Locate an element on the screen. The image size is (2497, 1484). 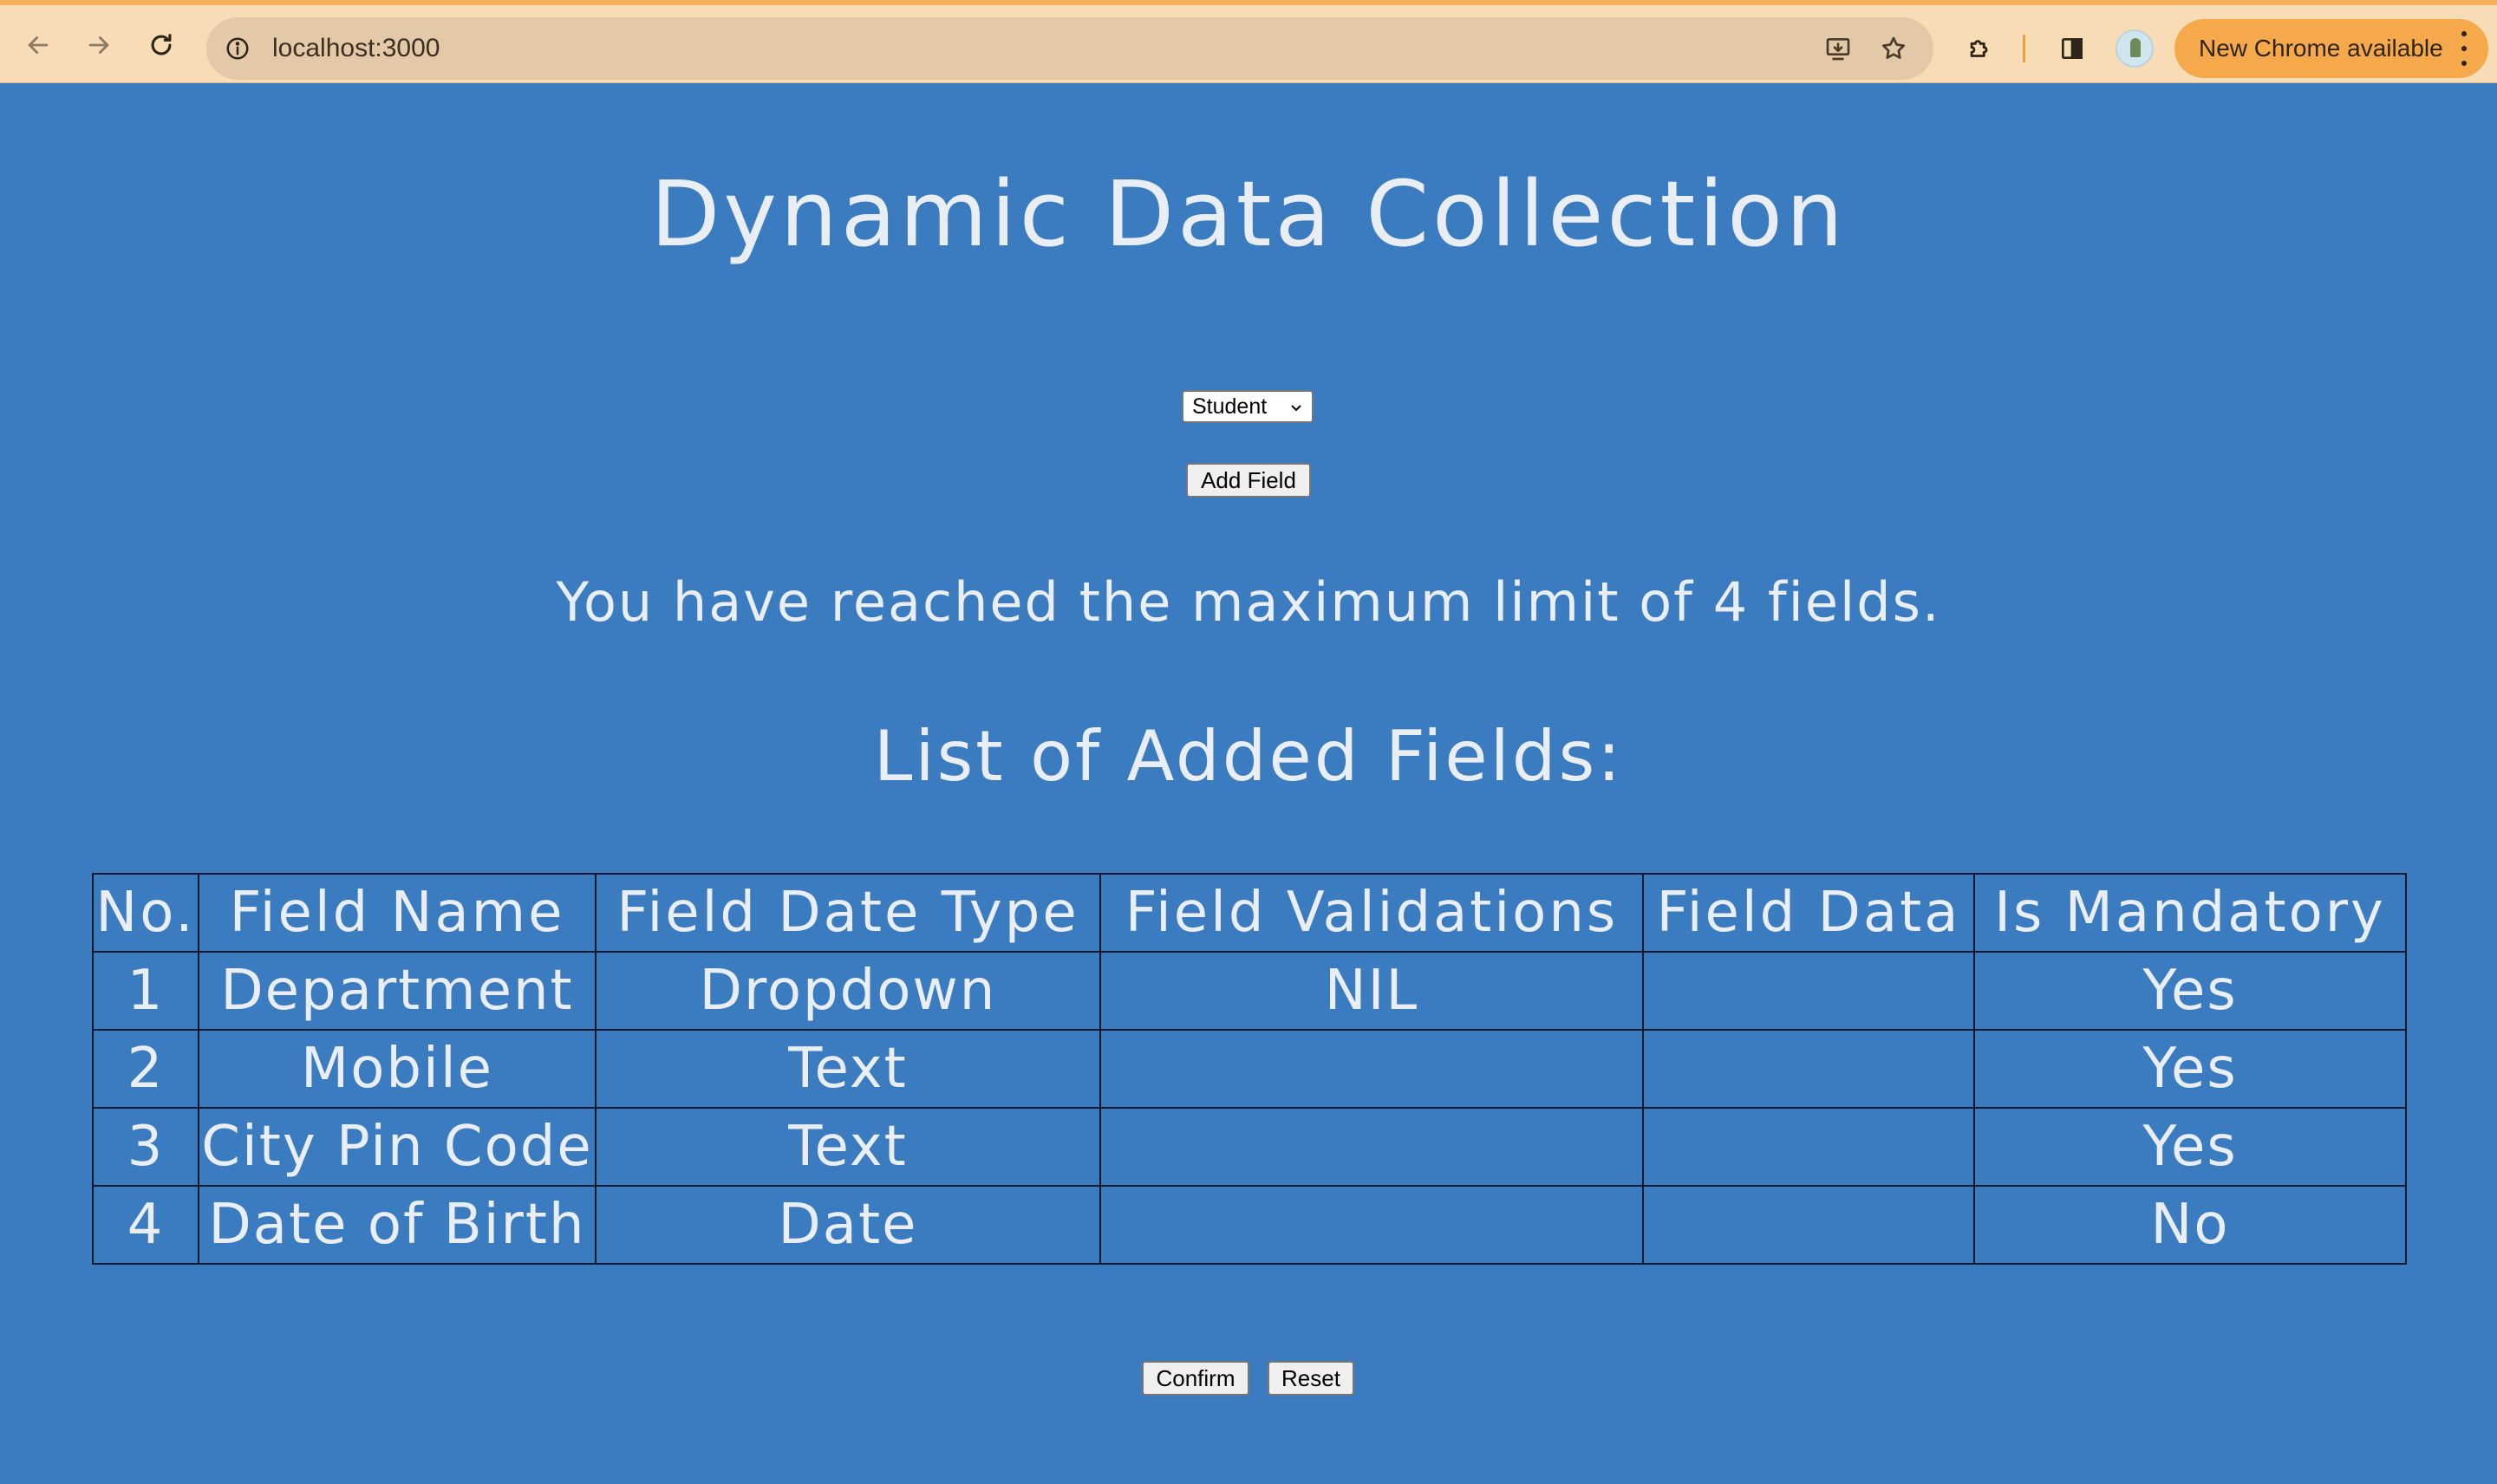
cell-field-name: Date of Birth is located at coordinates (397, 1225).